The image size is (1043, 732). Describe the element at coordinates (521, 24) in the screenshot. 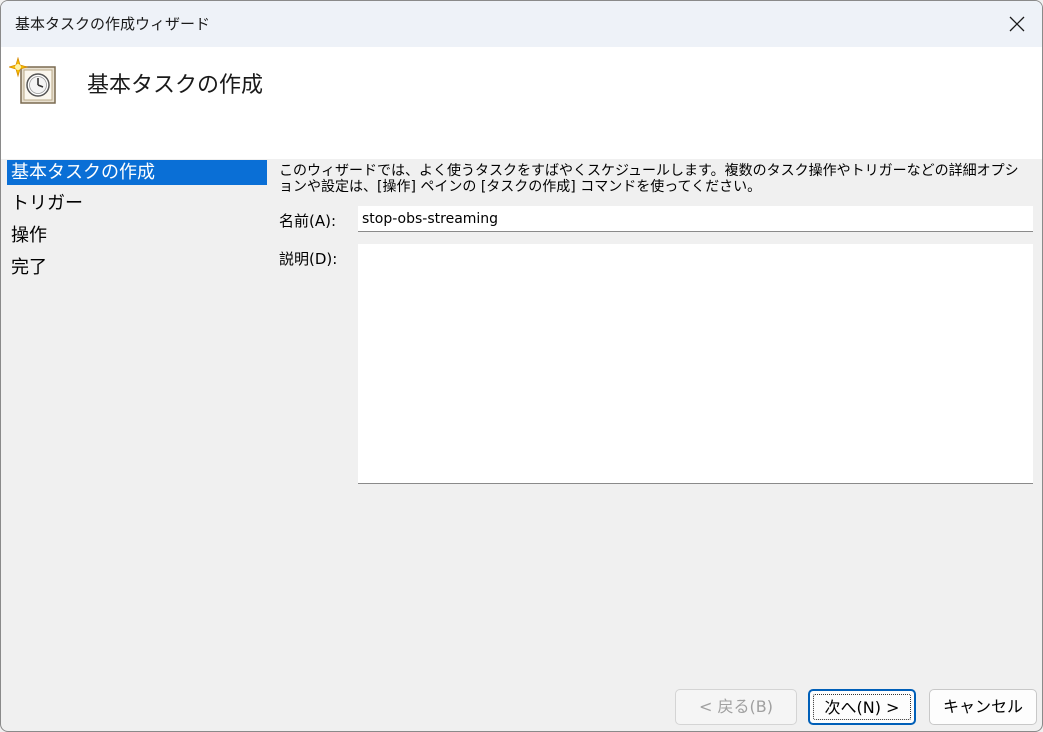

I see `title-bar: 基本タスクの作成ウィザード` at that location.